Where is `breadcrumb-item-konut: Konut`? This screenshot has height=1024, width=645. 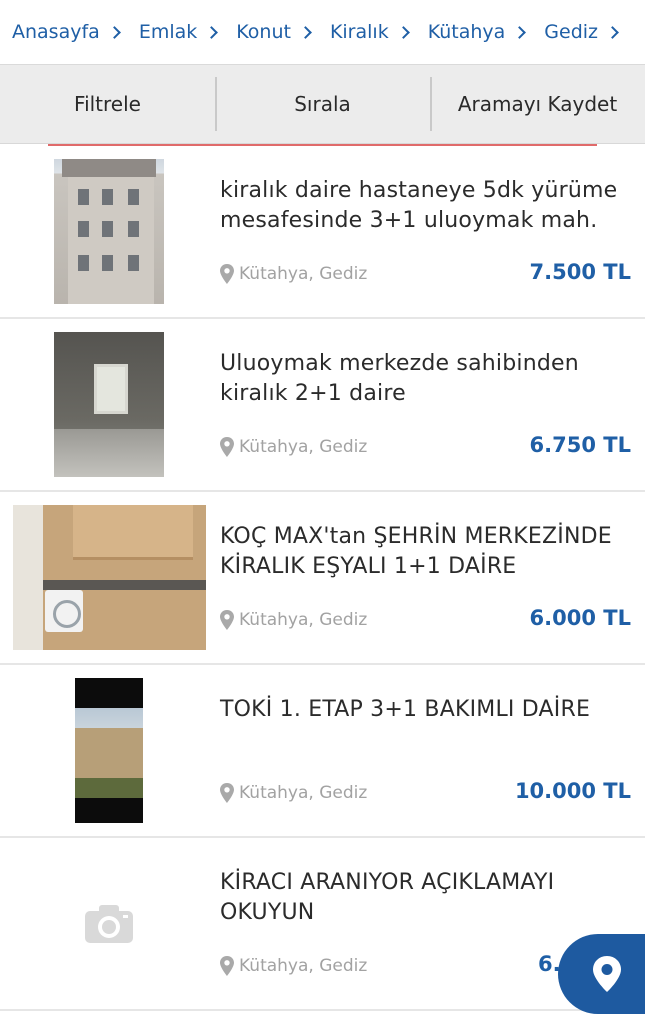 breadcrumb-item-konut: Konut is located at coordinates (274, 32).